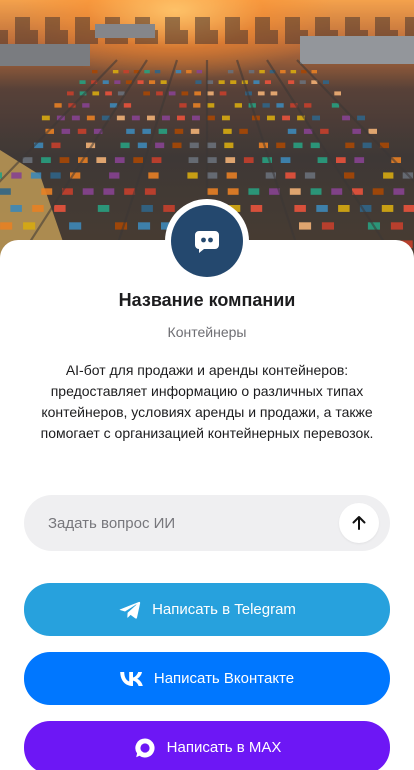 The height and width of the screenshot is (770, 414). I want to click on ask-ai-input, so click(193, 523).